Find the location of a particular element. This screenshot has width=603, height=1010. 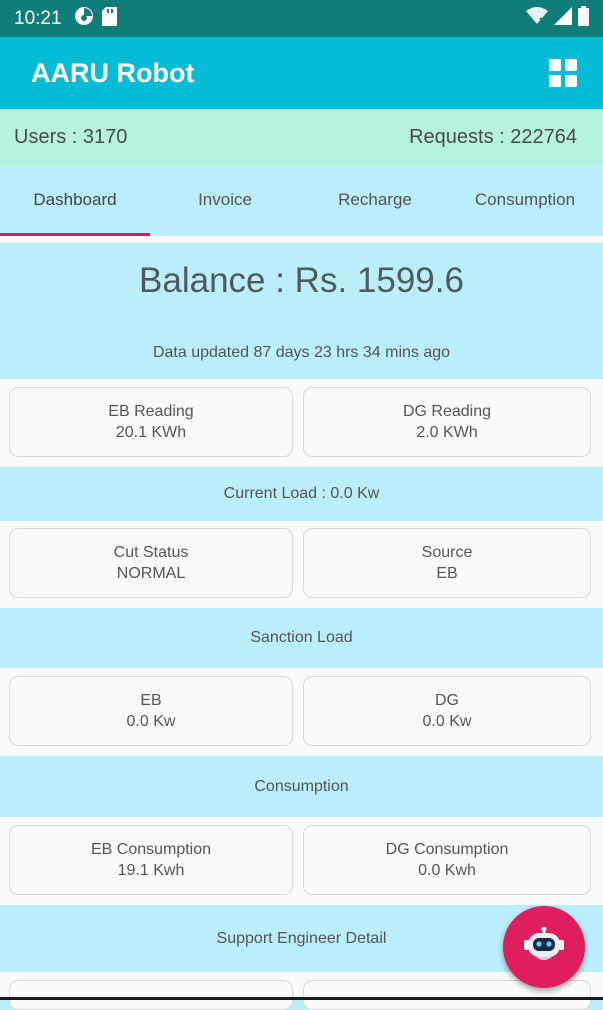

current-load-band: Current Load : 0.0 Kw is located at coordinates (301, 494).